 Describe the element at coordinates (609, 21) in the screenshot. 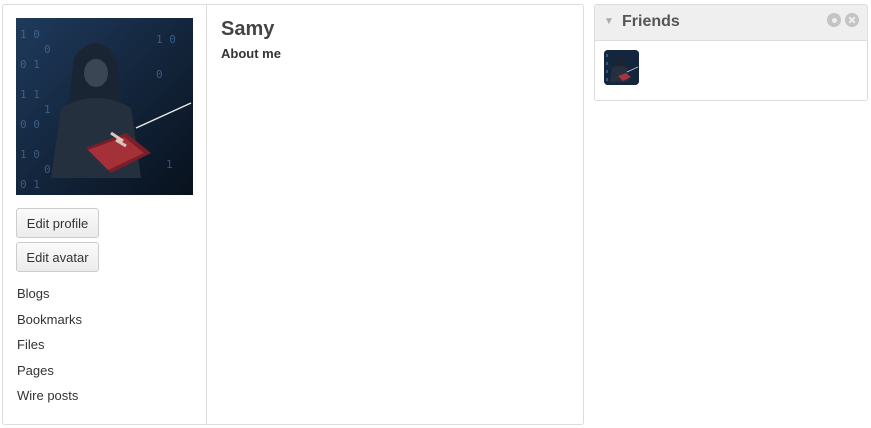

I see `triangle-down-icon: ▼` at that location.